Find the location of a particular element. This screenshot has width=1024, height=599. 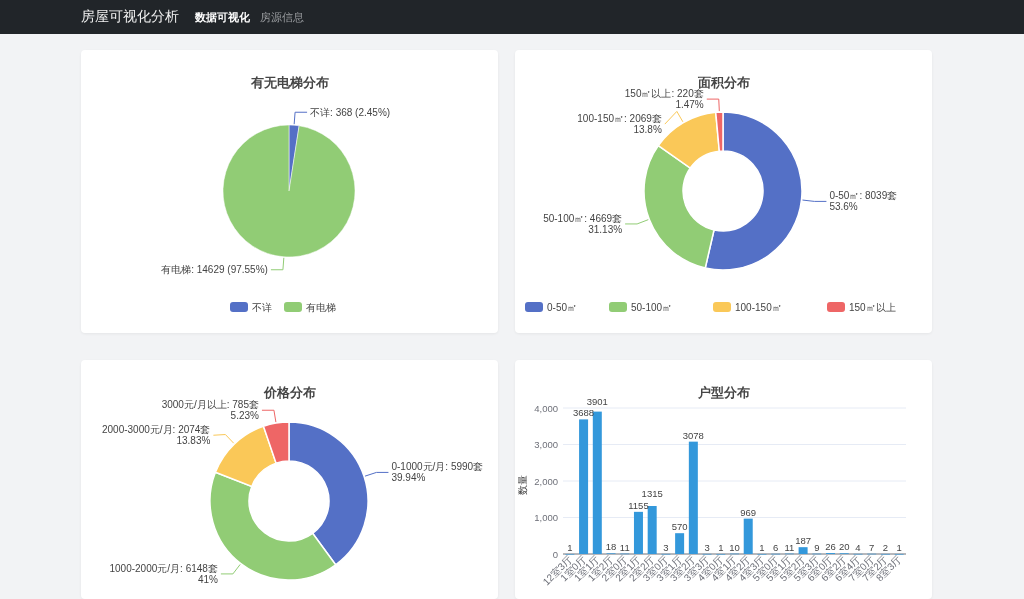

axis-tick-label: 1,000 is located at coordinates (546, 517).